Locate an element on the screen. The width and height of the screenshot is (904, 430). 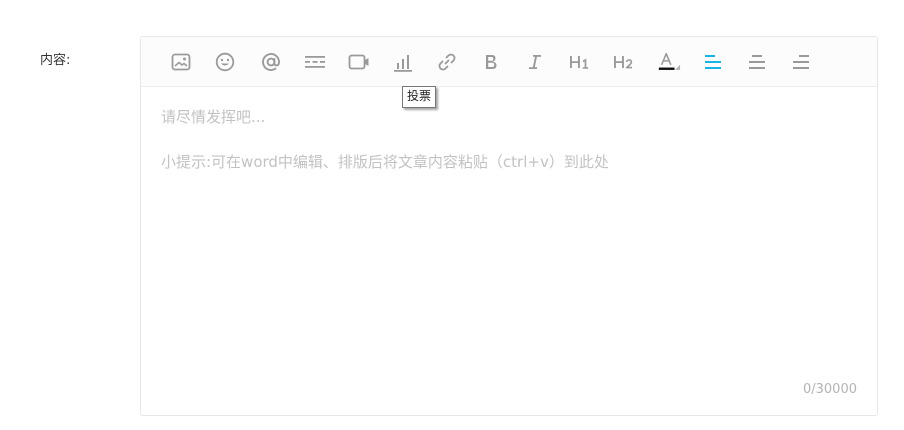
link-icon is located at coordinates (447, 62).